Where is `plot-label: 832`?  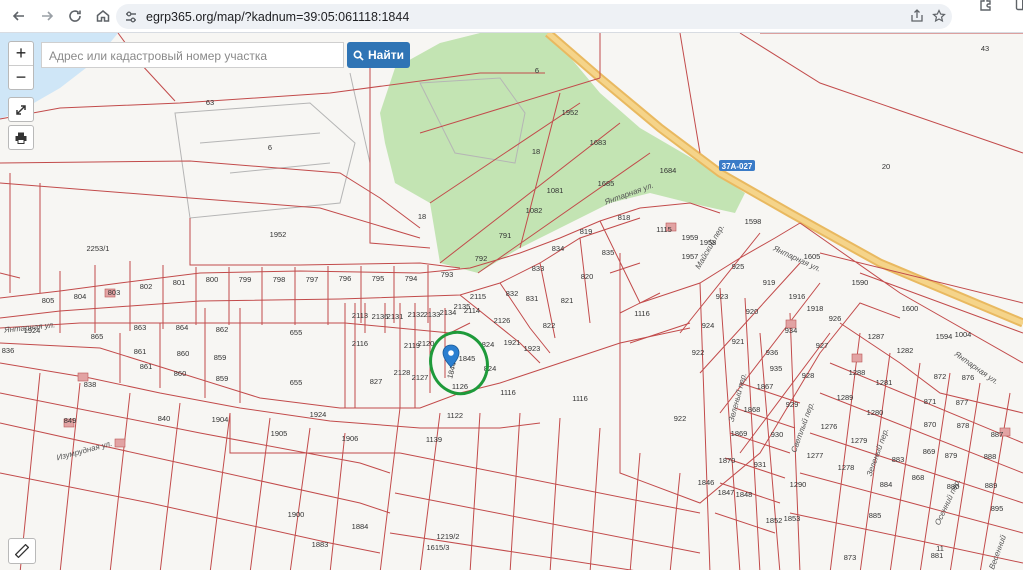
plot-label: 832 is located at coordinates (512, 293).